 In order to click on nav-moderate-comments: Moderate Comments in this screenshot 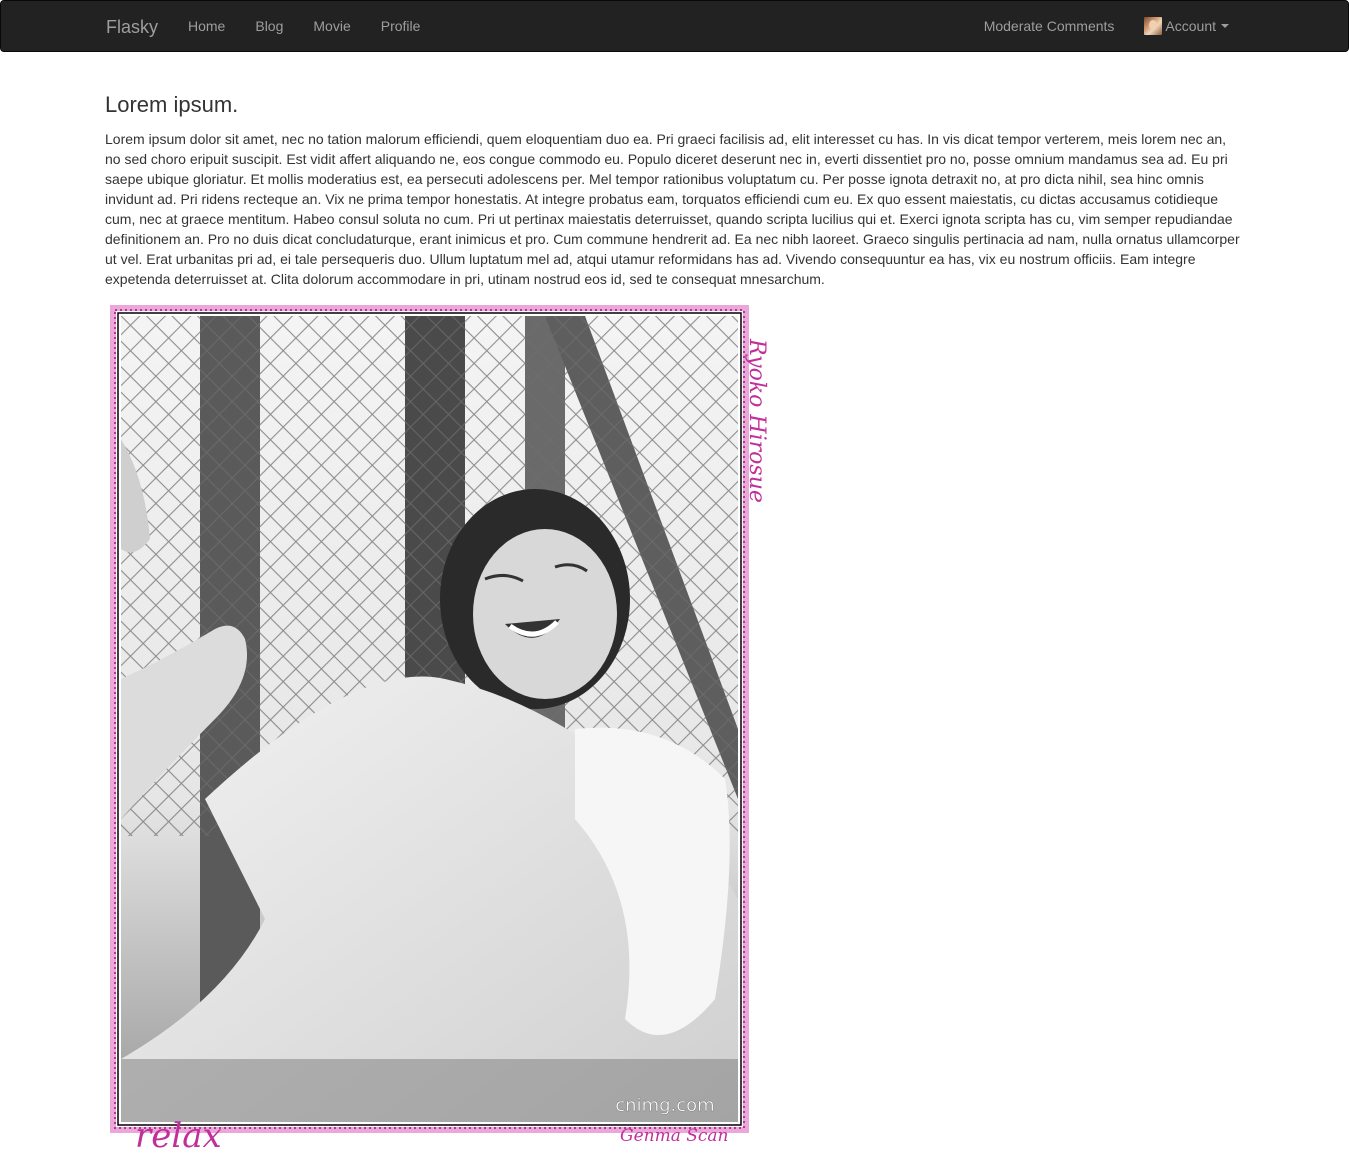, I will do `click(1049, 26)`.